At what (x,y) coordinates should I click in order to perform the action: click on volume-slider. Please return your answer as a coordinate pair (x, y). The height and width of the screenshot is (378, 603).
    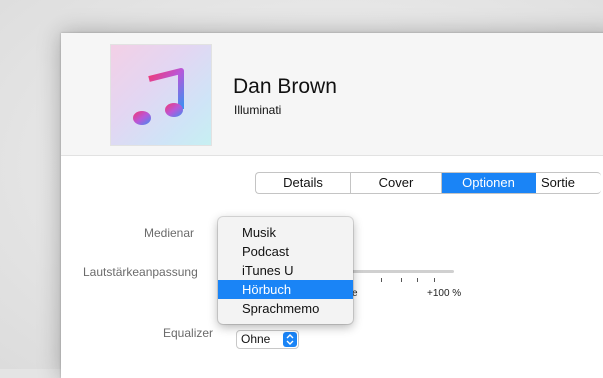
    Looking at the image, I should click on (400, 271).